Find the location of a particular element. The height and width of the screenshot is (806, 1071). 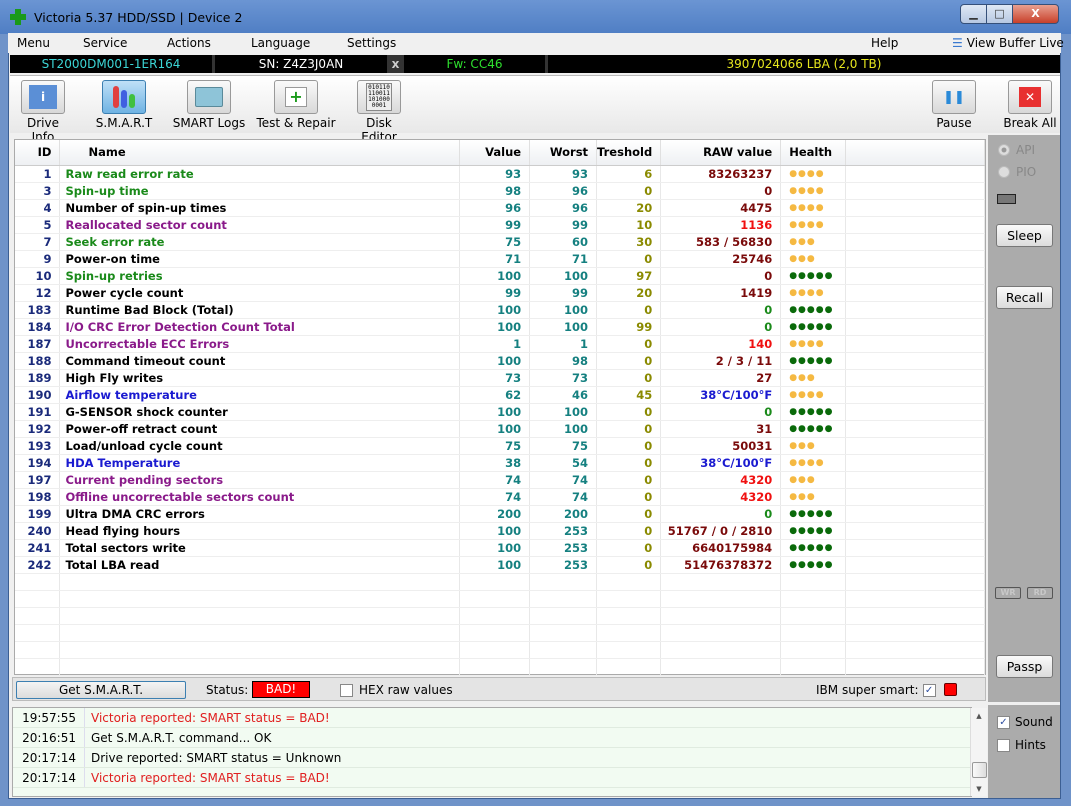

api-radio: API is located at coordinates (1016, 150).